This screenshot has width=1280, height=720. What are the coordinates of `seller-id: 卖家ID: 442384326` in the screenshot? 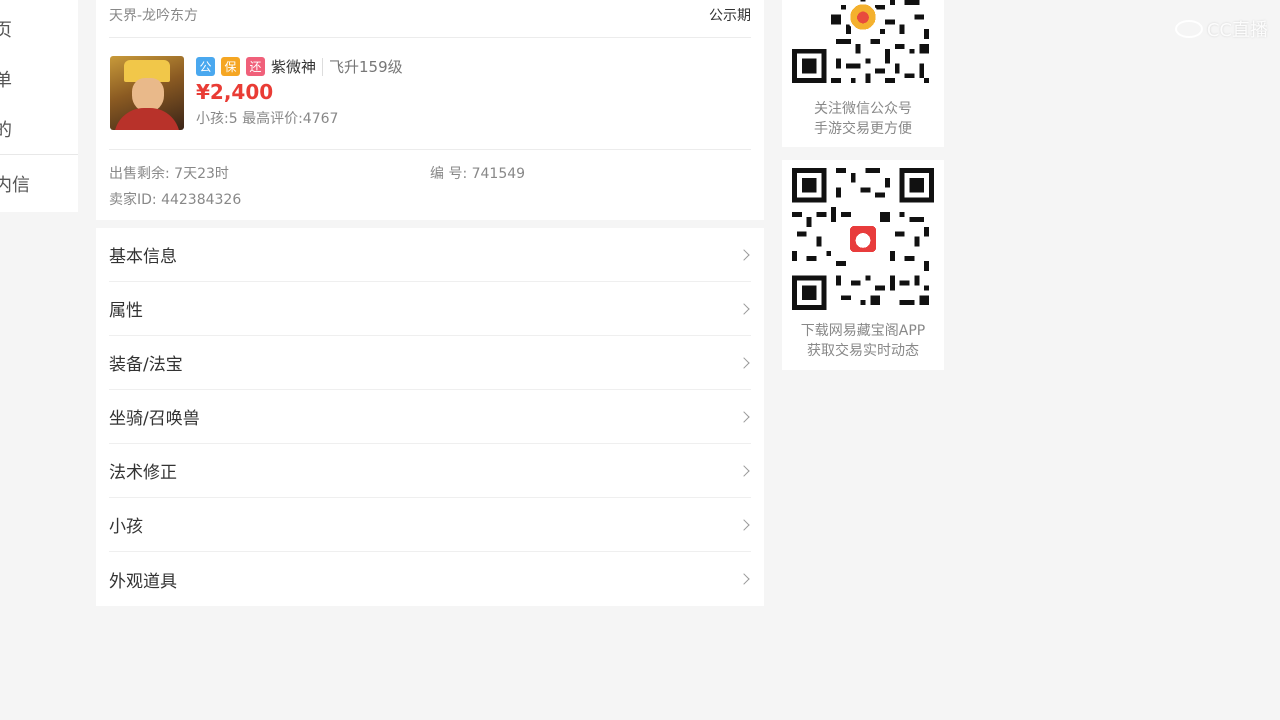 It's located at (175, 200).